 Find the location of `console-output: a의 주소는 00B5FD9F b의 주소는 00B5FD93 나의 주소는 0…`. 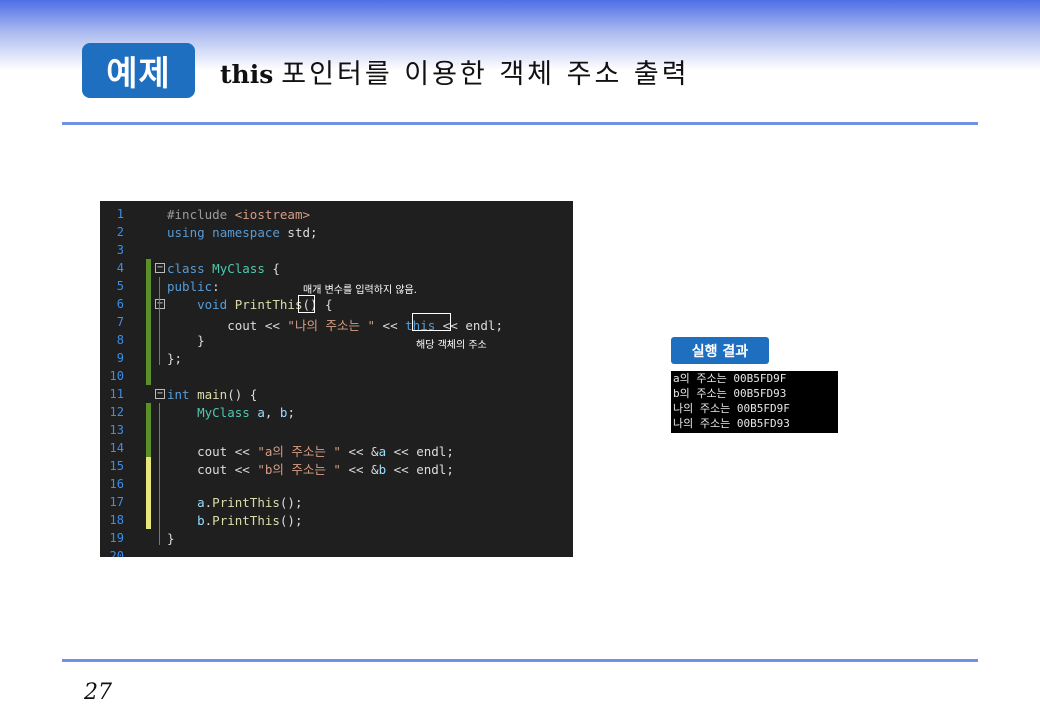

console-output: a의 주소는 00B5FD9F b의 주소는 00B5FD93 나의 주소는 0… is located at coordinates (754, 402).